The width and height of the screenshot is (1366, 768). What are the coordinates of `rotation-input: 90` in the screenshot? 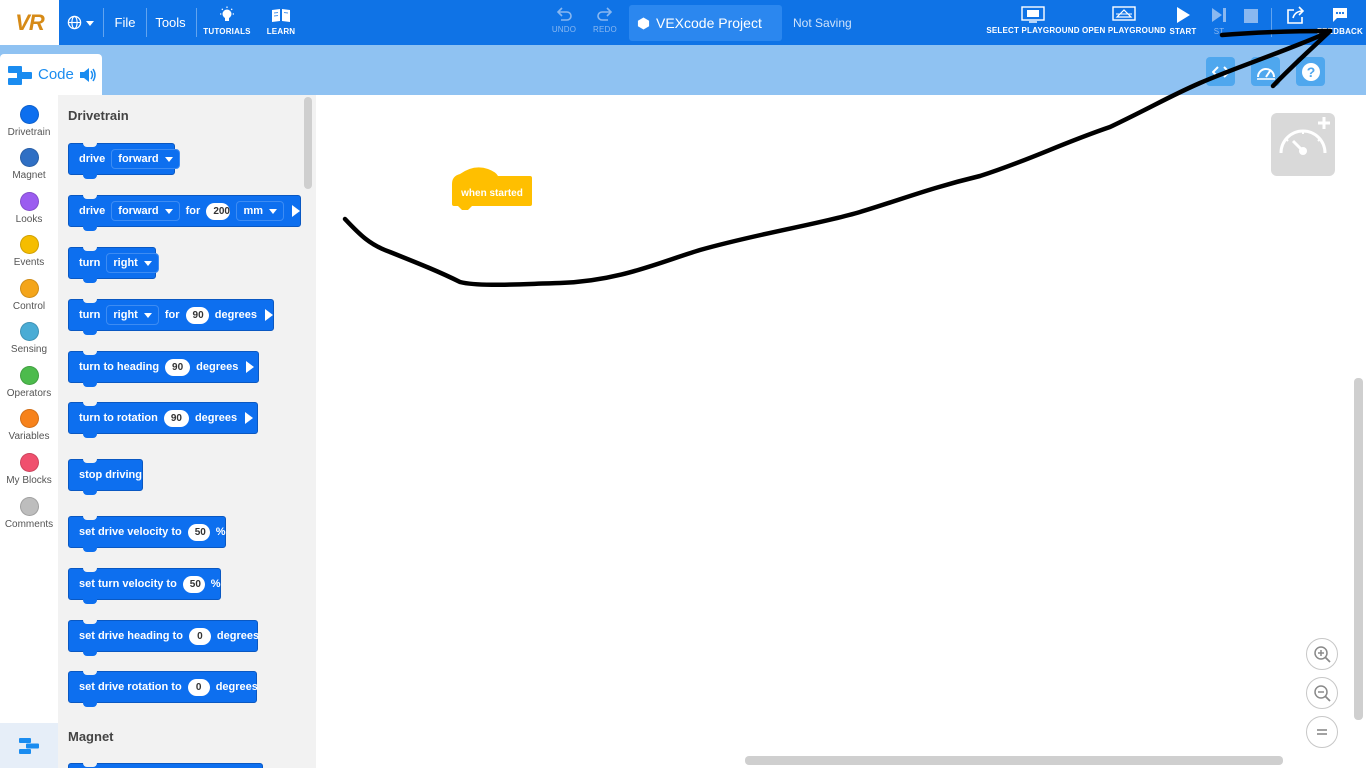 It's located at (176, 418).